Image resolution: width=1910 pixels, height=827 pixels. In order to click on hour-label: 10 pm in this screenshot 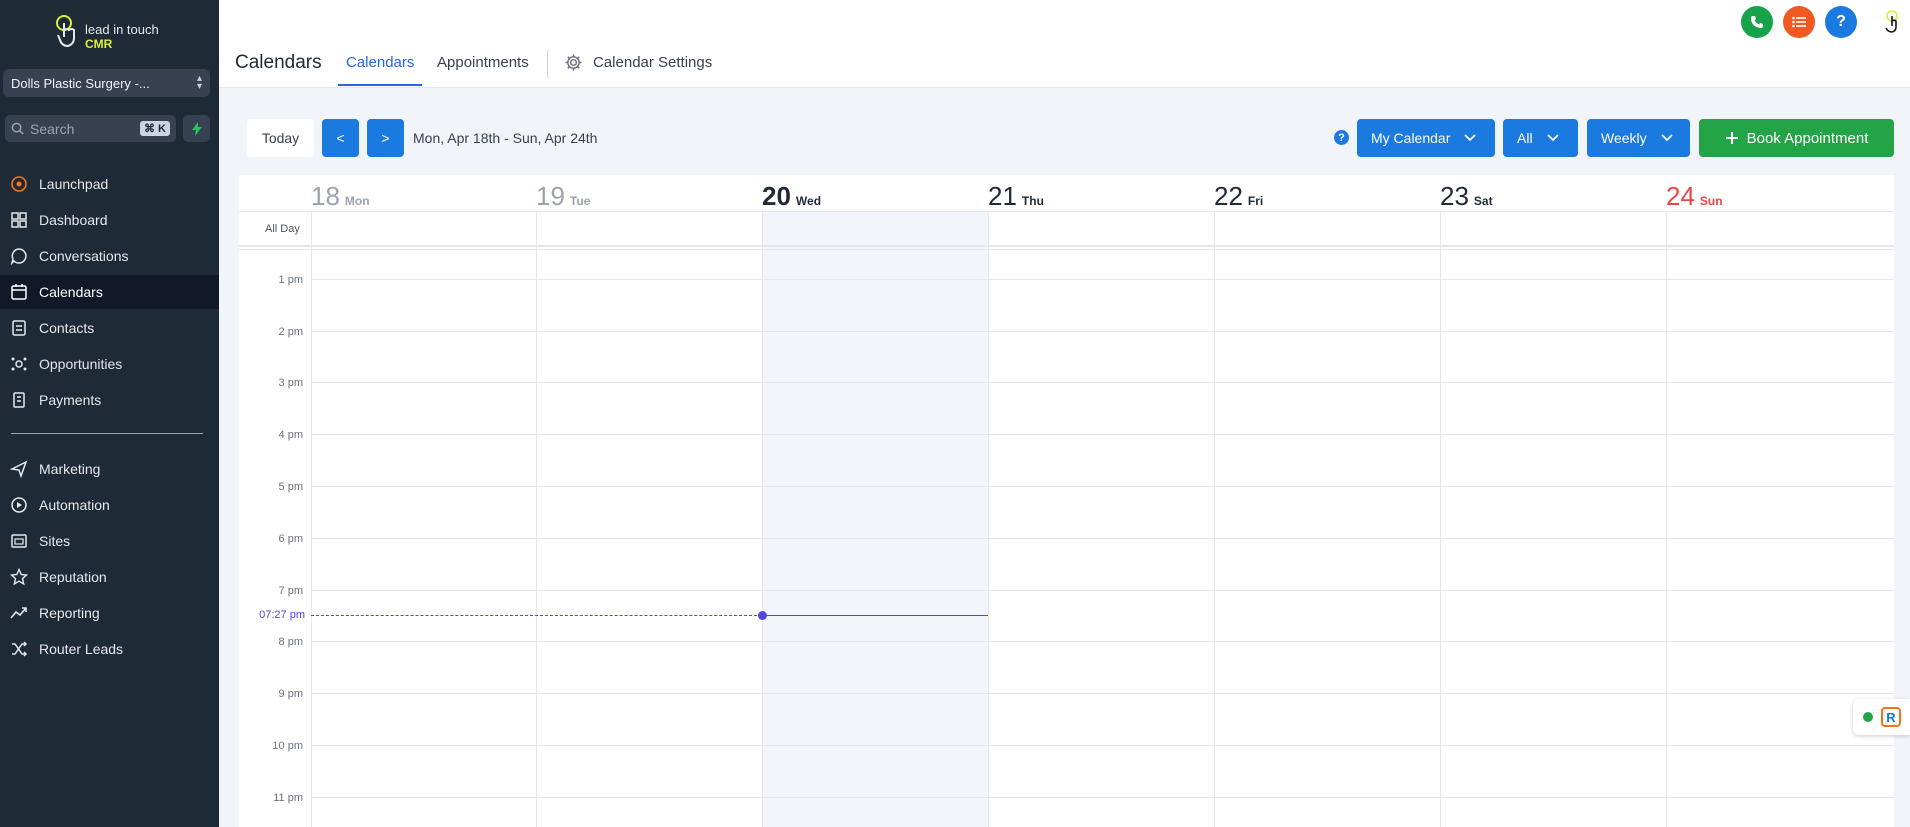, I will do `click(287, 746)`.